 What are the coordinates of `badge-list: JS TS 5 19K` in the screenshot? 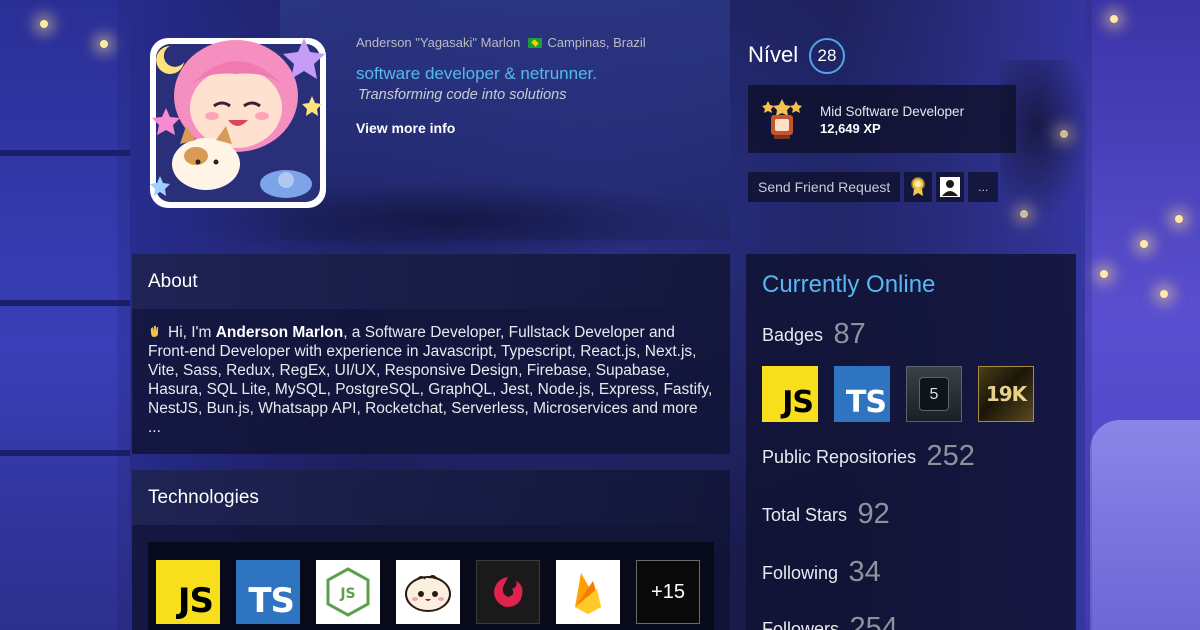 It's located at (898, 394).